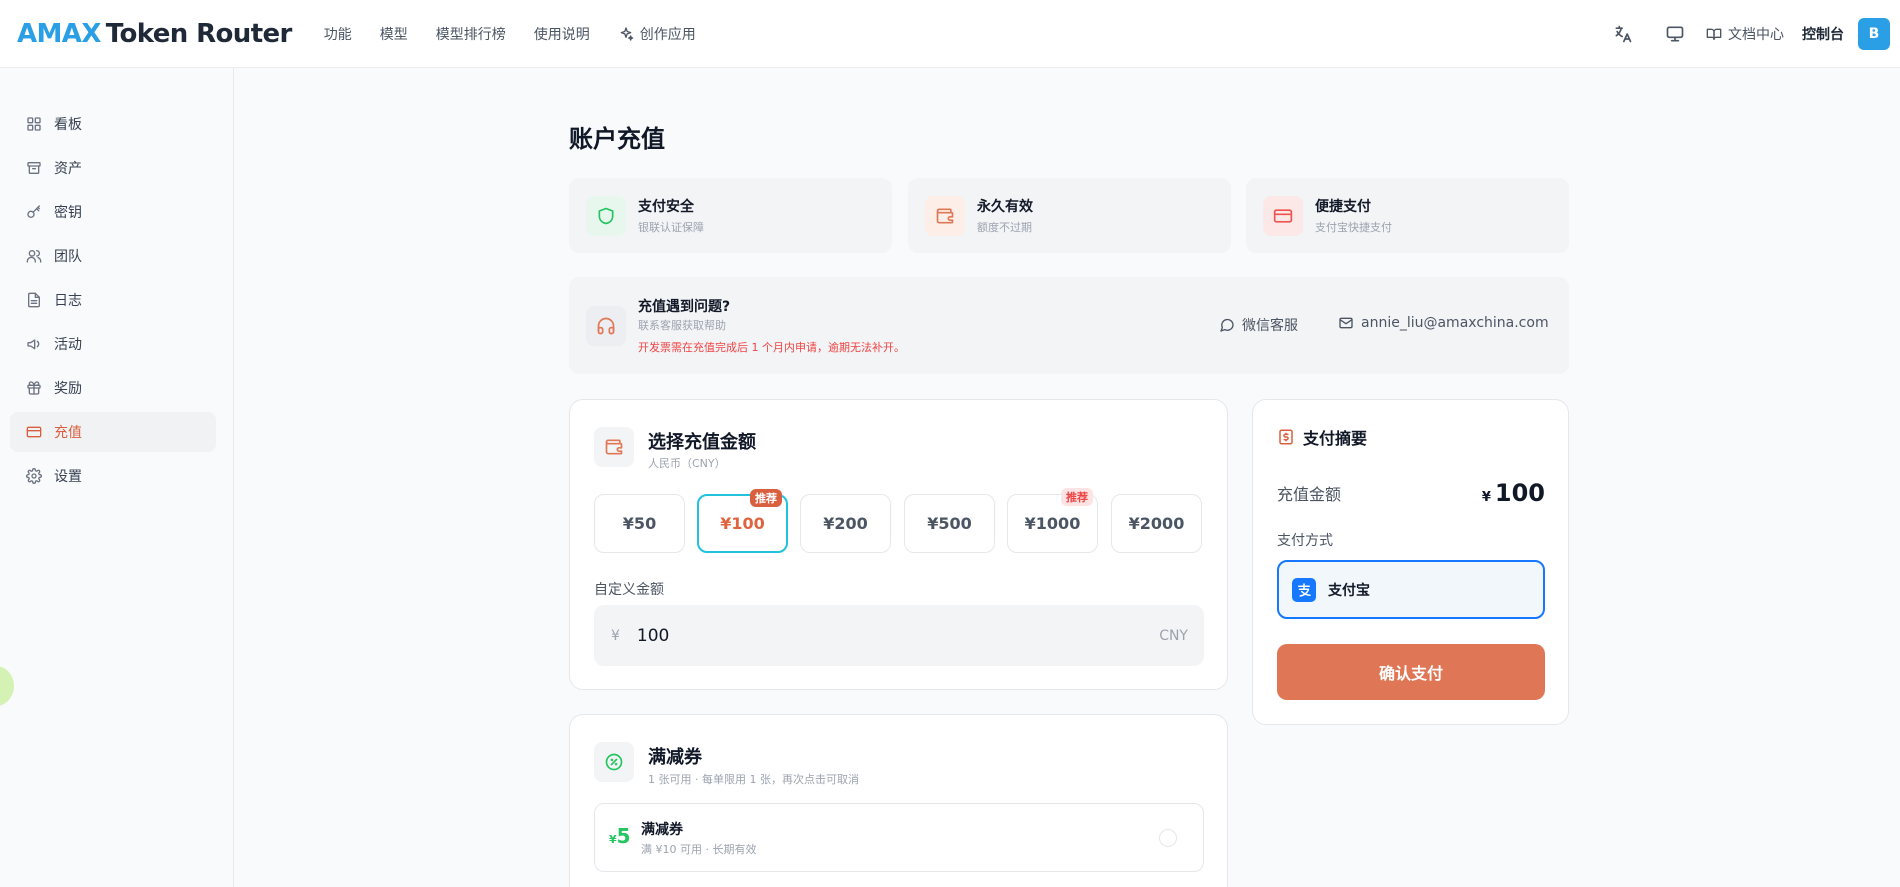 Image resolution: width=1900 pixels, height=887 pixels. What do you see at coordinates (33, 211) in the screenshot?
I see `key-icon` at bounding box center [33, 211].